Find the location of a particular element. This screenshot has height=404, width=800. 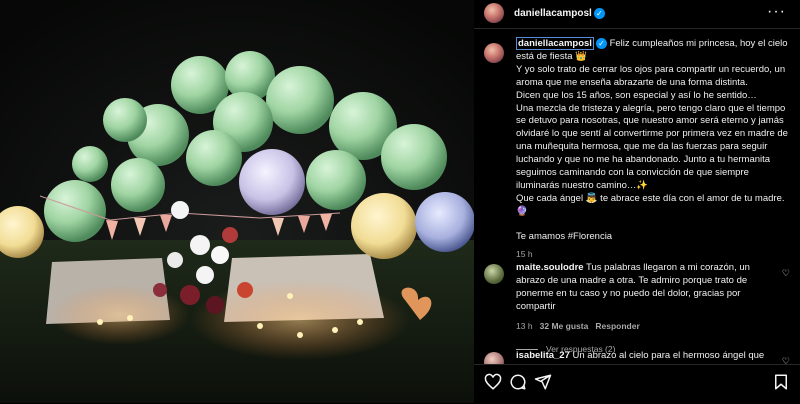

comment-username: isabelita_27 is located at coordinates (543, 355).